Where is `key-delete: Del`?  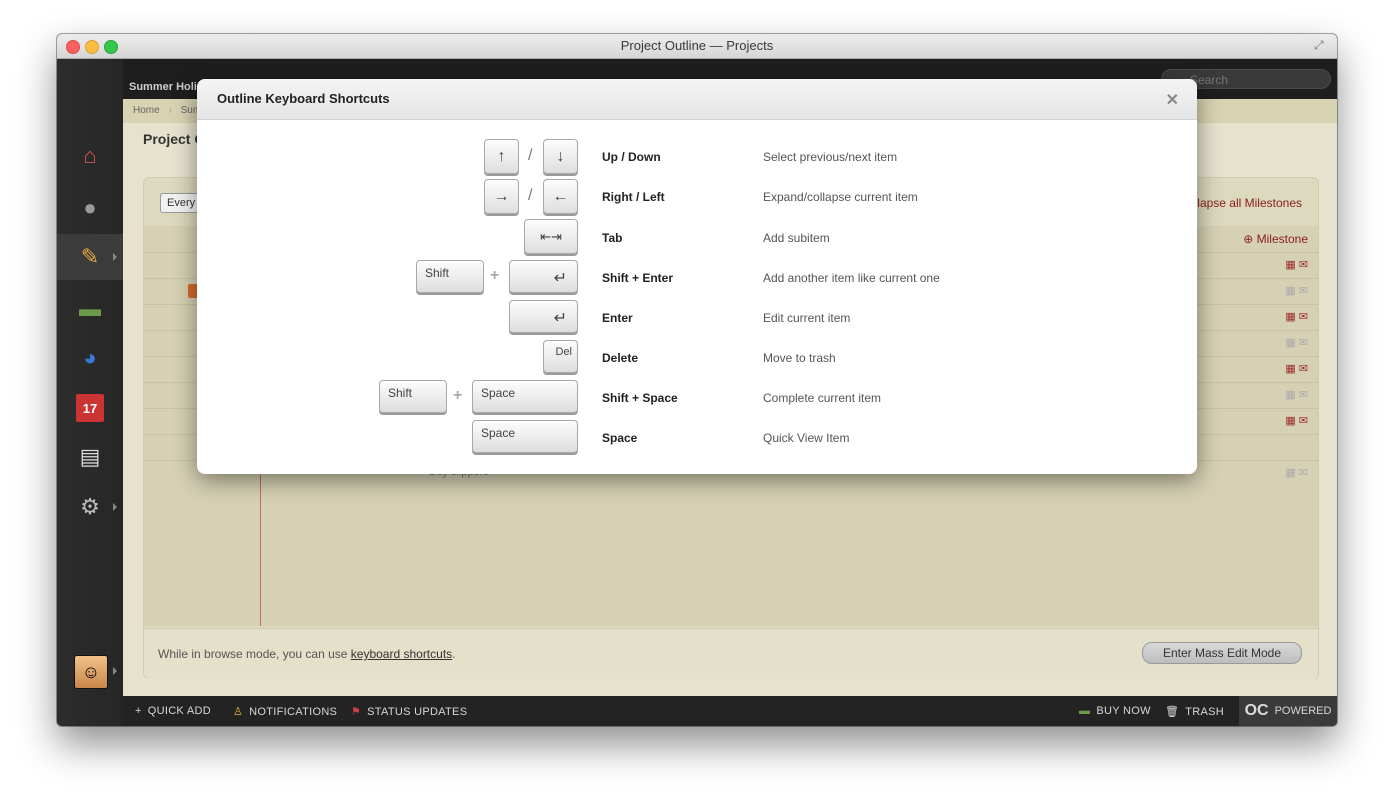
key-delete: Del is located at coordinates (560, 356).